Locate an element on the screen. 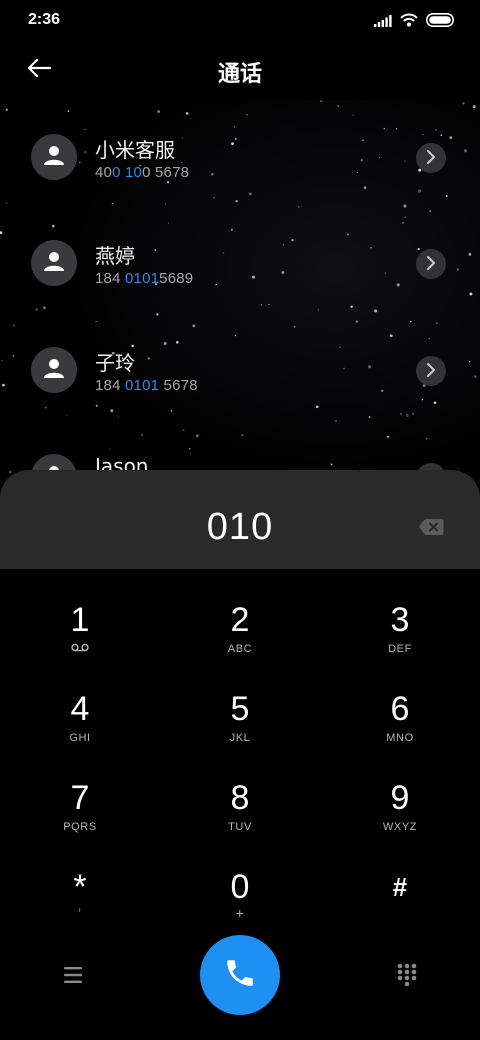  key-letters: PQRS is located at coordinates (80, 827).